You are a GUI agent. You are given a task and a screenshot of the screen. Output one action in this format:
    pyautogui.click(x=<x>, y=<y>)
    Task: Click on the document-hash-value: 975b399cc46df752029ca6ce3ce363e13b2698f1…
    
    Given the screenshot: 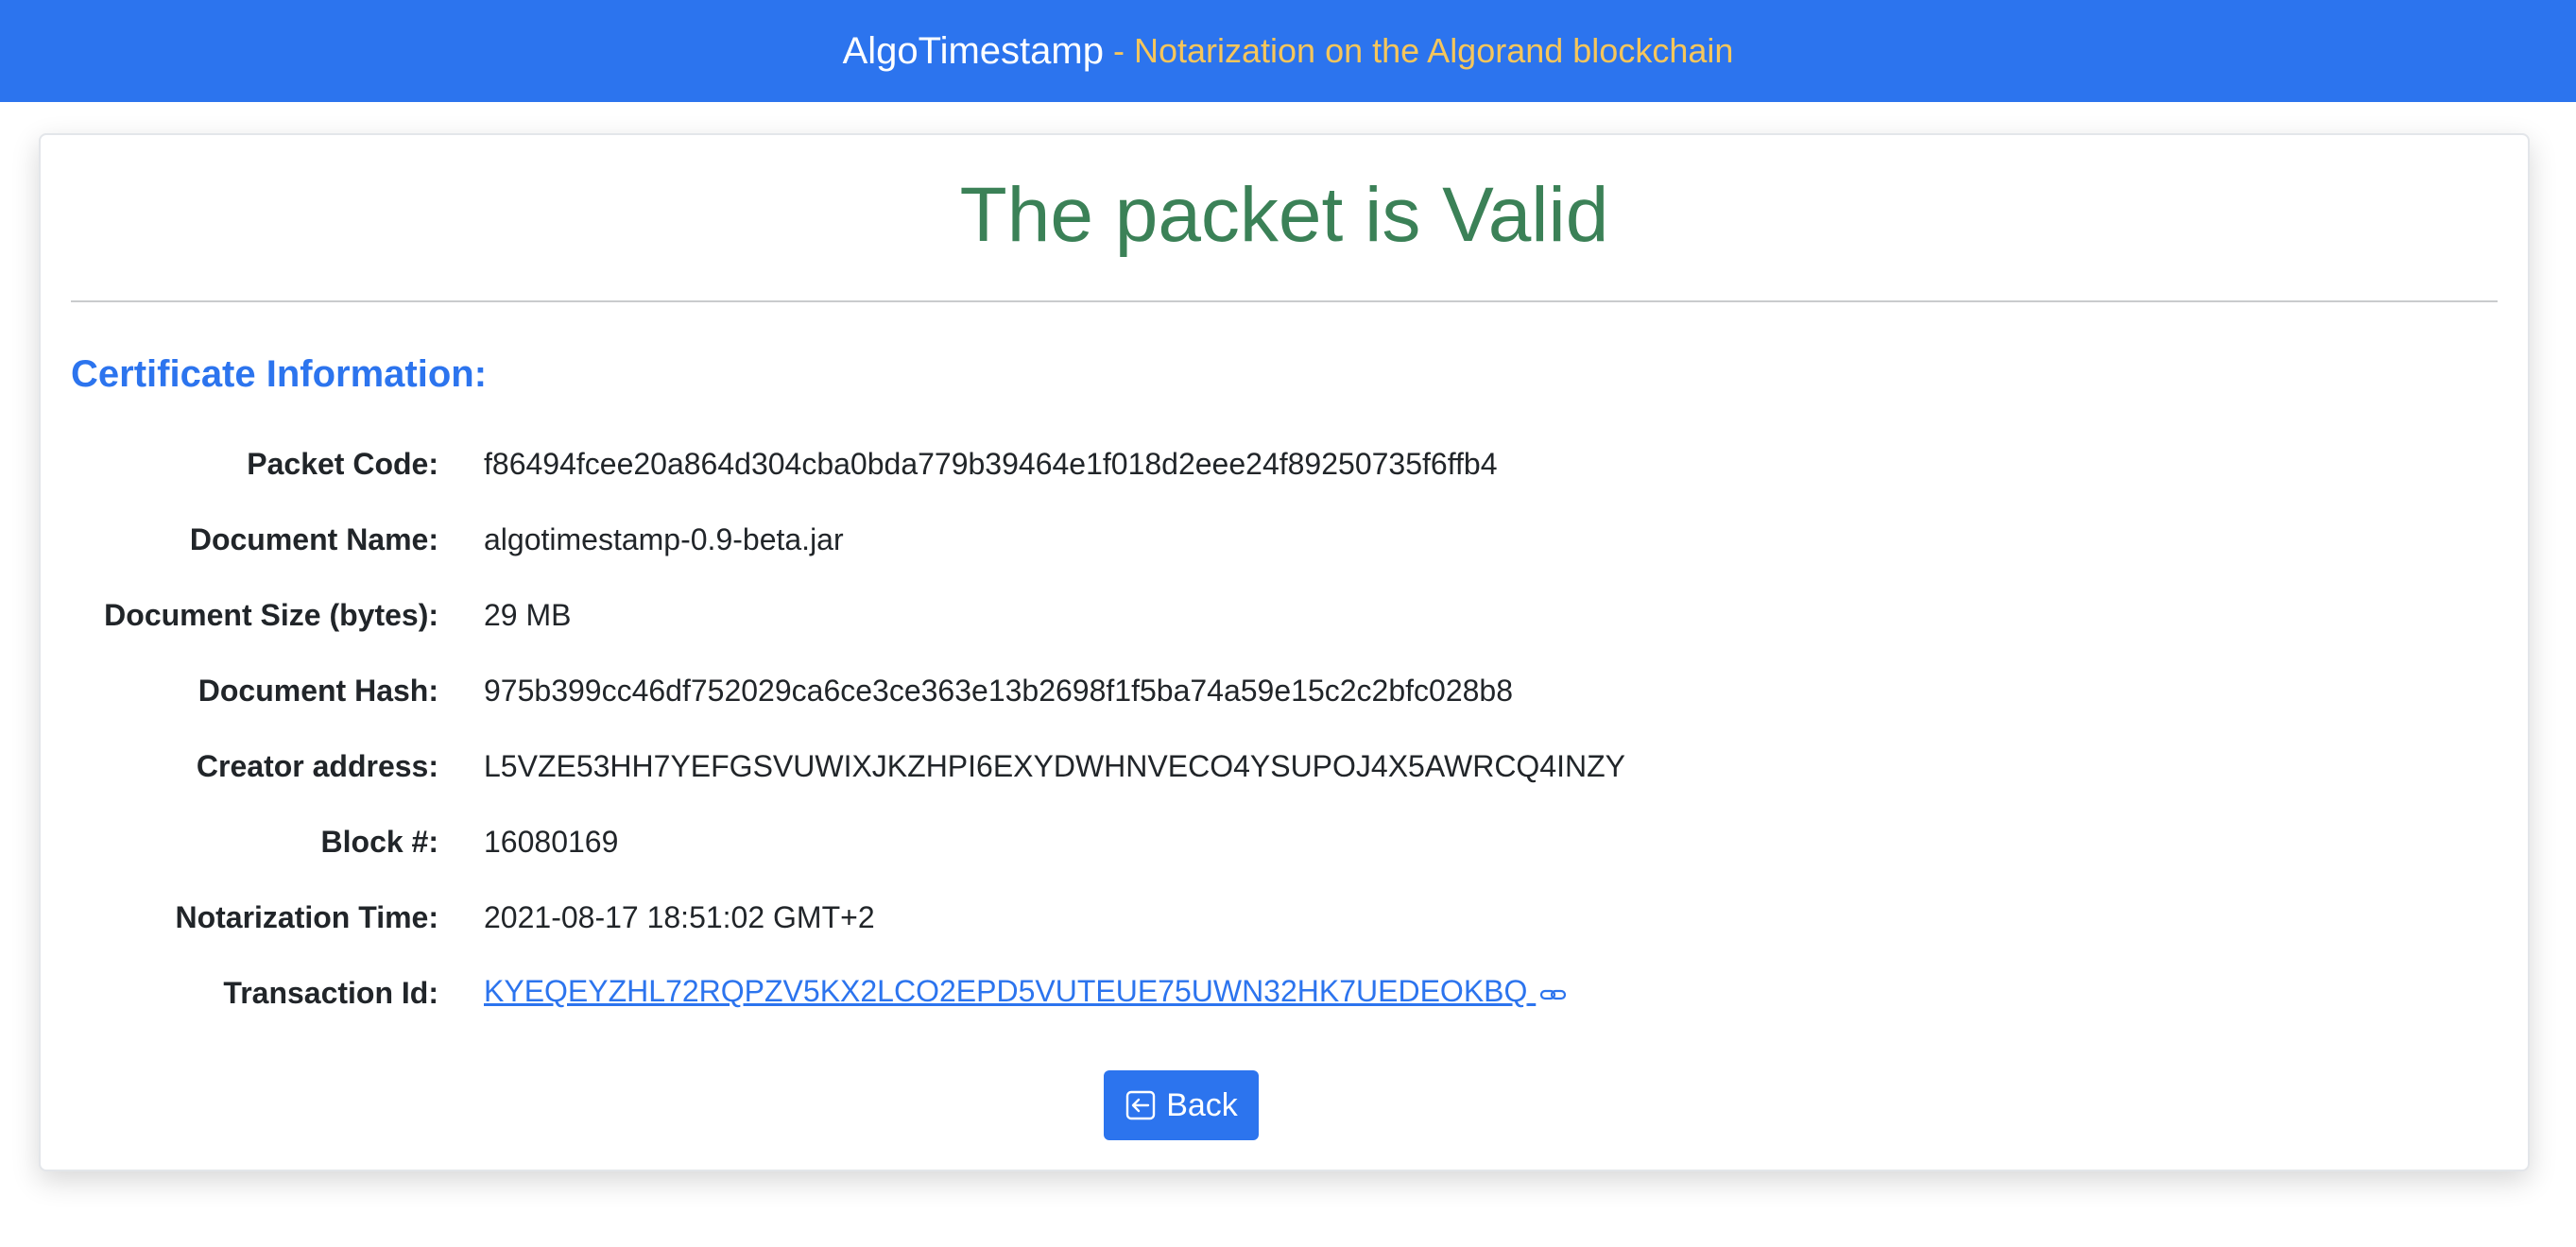 What is the action you would take?
    pyautogui.click(x=998, y=691)
    